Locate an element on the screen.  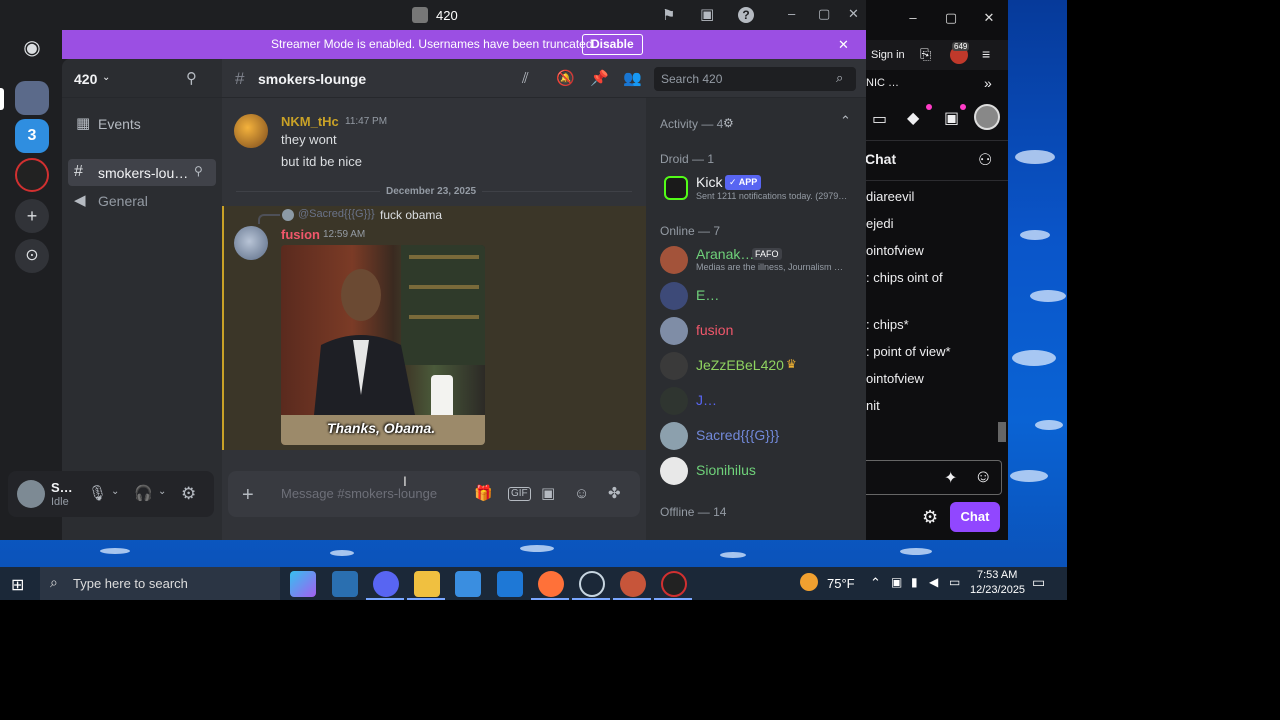
maximize-button: ▢ is located at coordinates (824, 13).